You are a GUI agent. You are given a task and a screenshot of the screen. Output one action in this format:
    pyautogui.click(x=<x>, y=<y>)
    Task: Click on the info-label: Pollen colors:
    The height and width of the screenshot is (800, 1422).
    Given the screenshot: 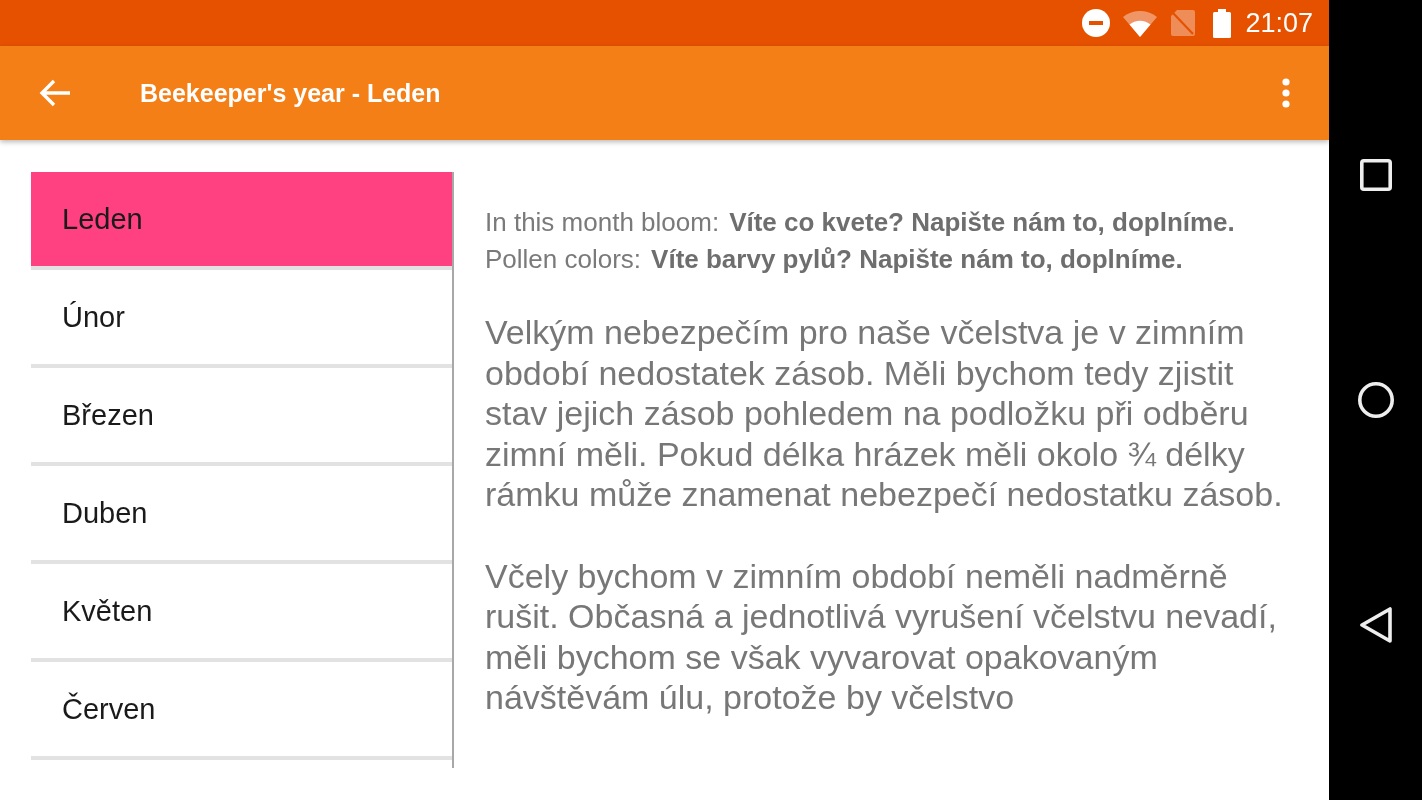 What is the action you would take?
    pyautogui.click(x=563, y=259)
    